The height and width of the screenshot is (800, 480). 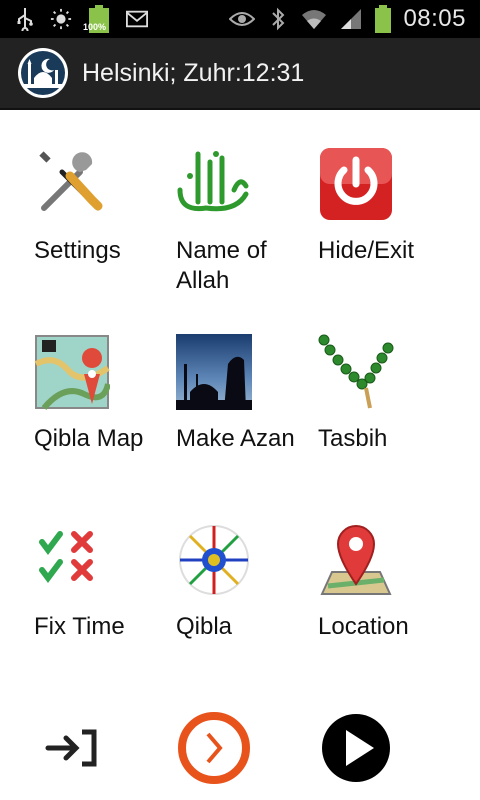 What do you see at coordinates (366, 250) in the screenshot?
I see `menu-item-label: Hide/Exit` at bounding box center [366, 250].